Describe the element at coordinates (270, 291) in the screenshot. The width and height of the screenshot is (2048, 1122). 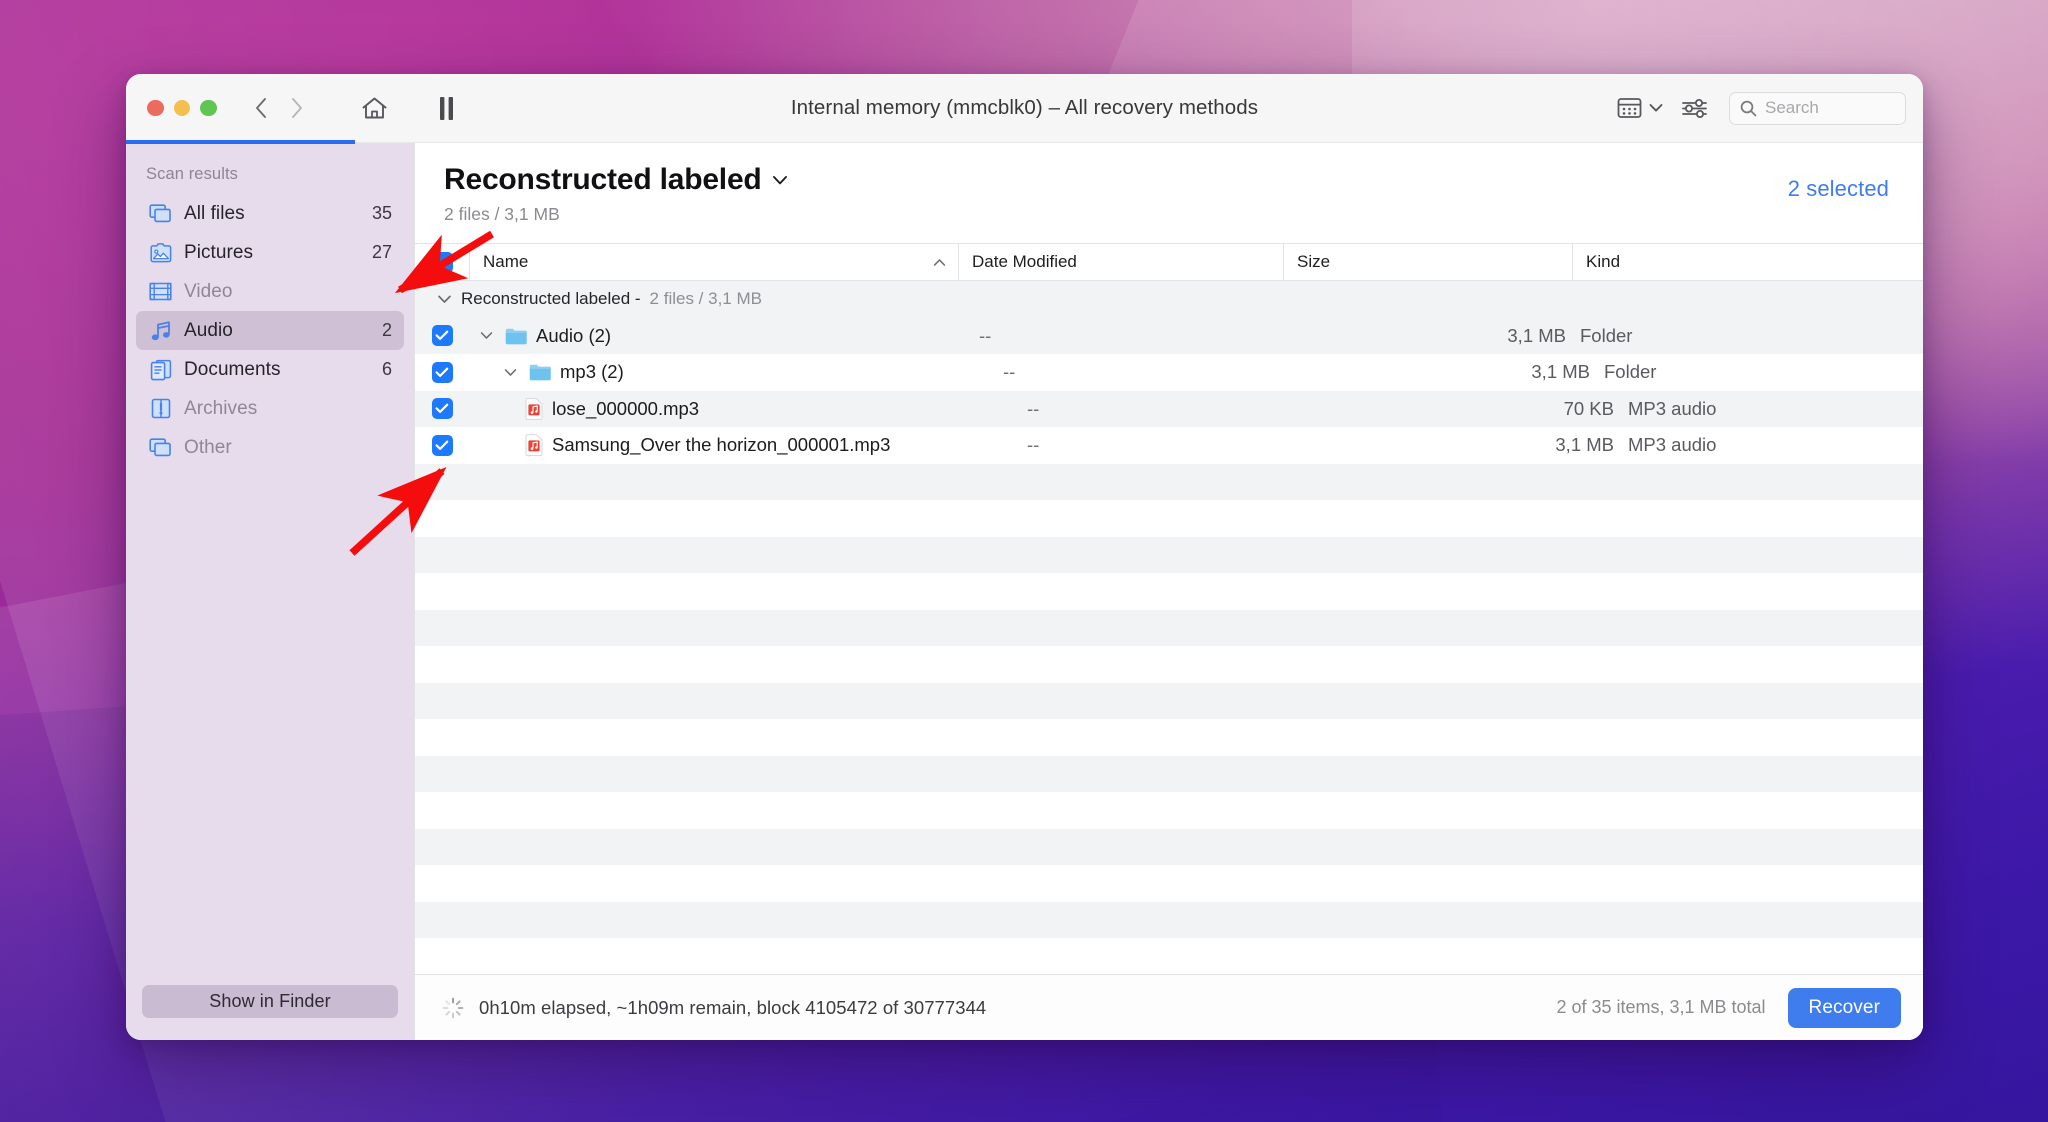
I see `sidebar-item-video: Video` at that location.